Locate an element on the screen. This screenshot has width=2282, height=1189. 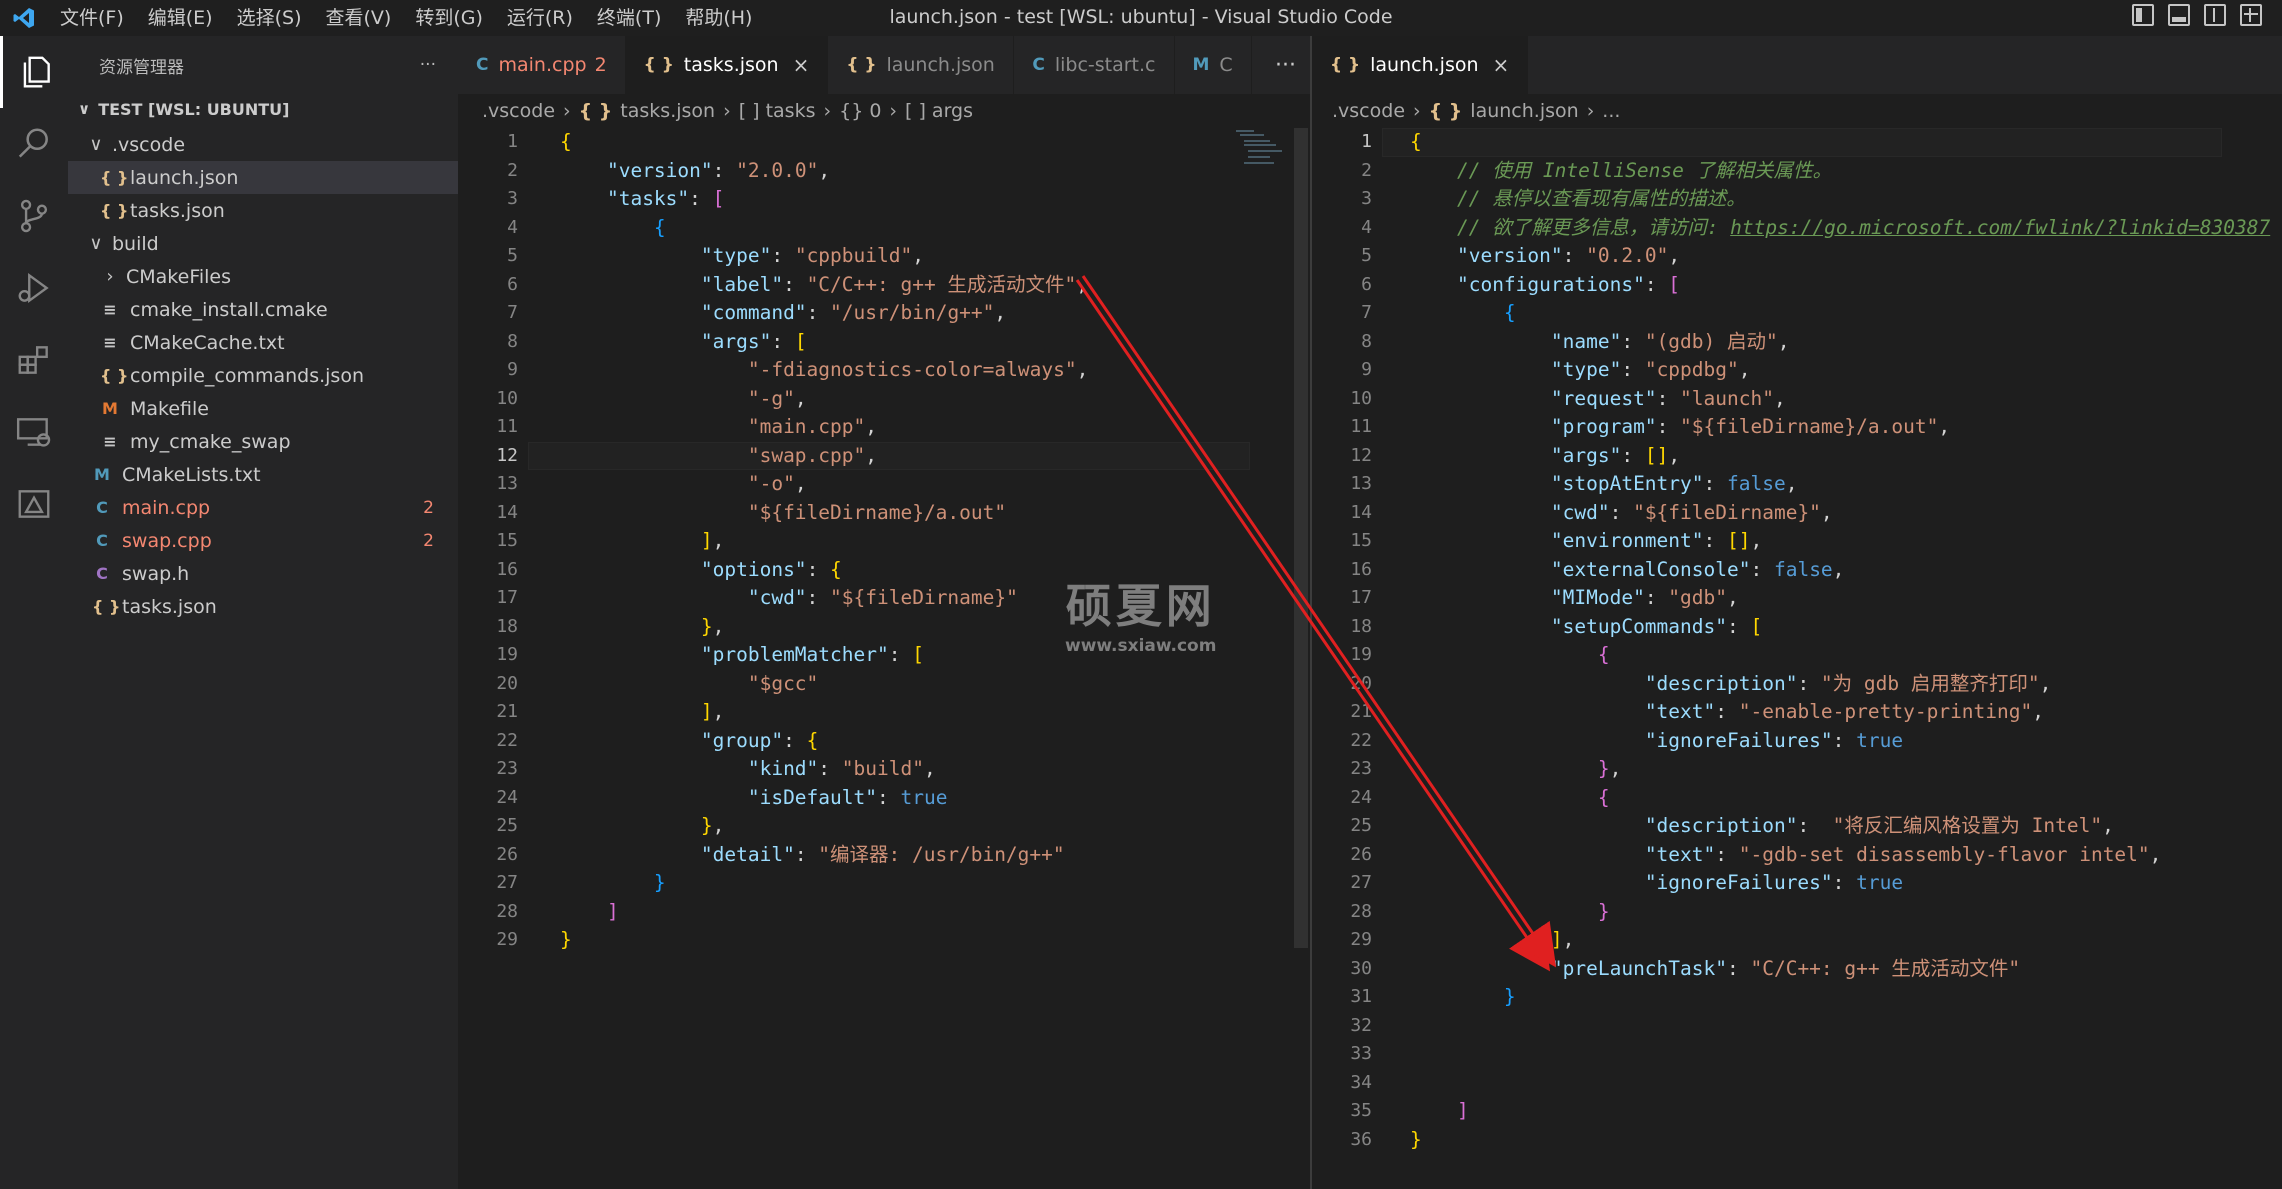
editor-tab: Cmain.cpp 2 is located at coordinates (542, 65).